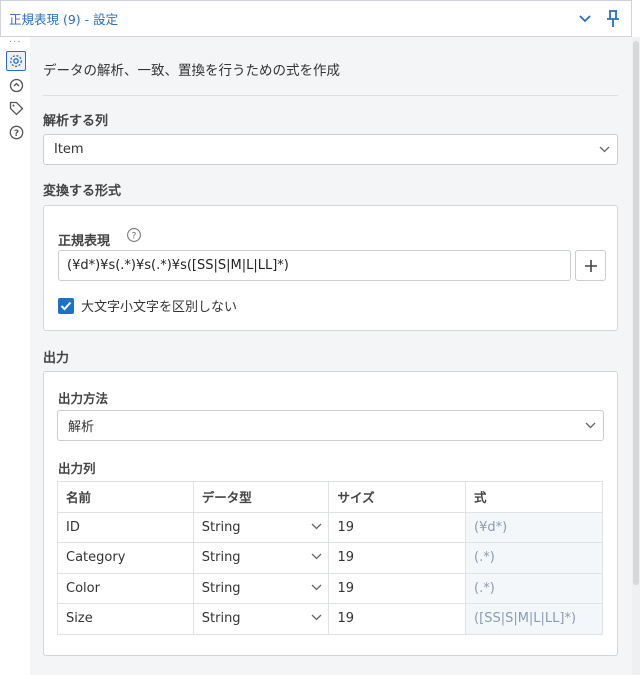 The image size is (640, 675). Describe the element at coordinates (191, 71) in the screenshot. I see `tool-description: データの解析、一致、置換を行うための式を作成` at that location.